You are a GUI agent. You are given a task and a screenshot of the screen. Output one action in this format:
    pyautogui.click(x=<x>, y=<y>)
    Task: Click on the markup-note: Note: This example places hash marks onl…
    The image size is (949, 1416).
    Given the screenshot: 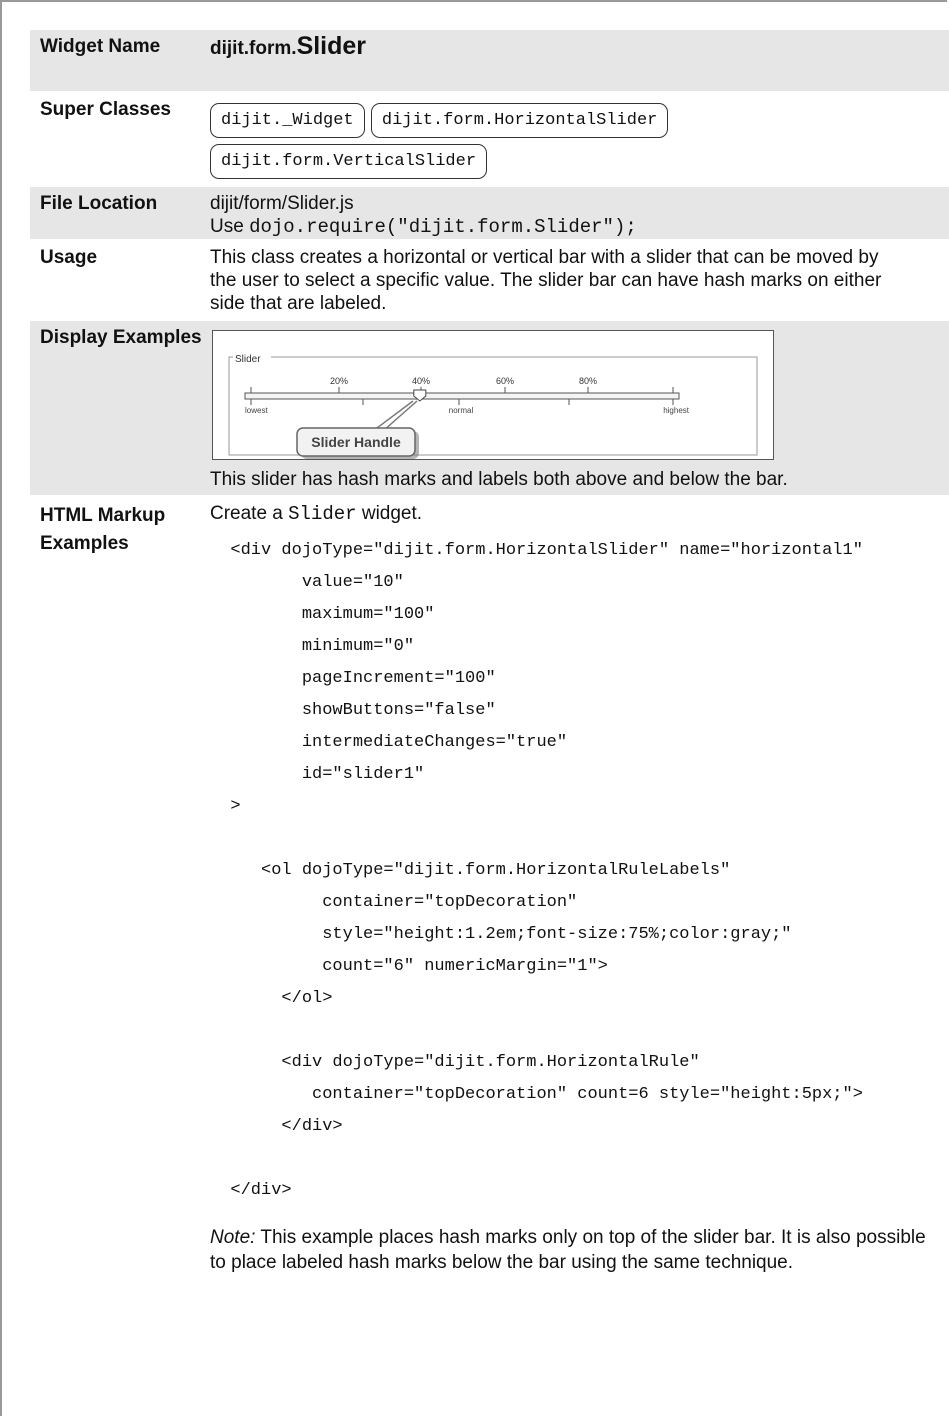 What is the action you would take?
    pyautogui.click(x=579, y=1250)
    